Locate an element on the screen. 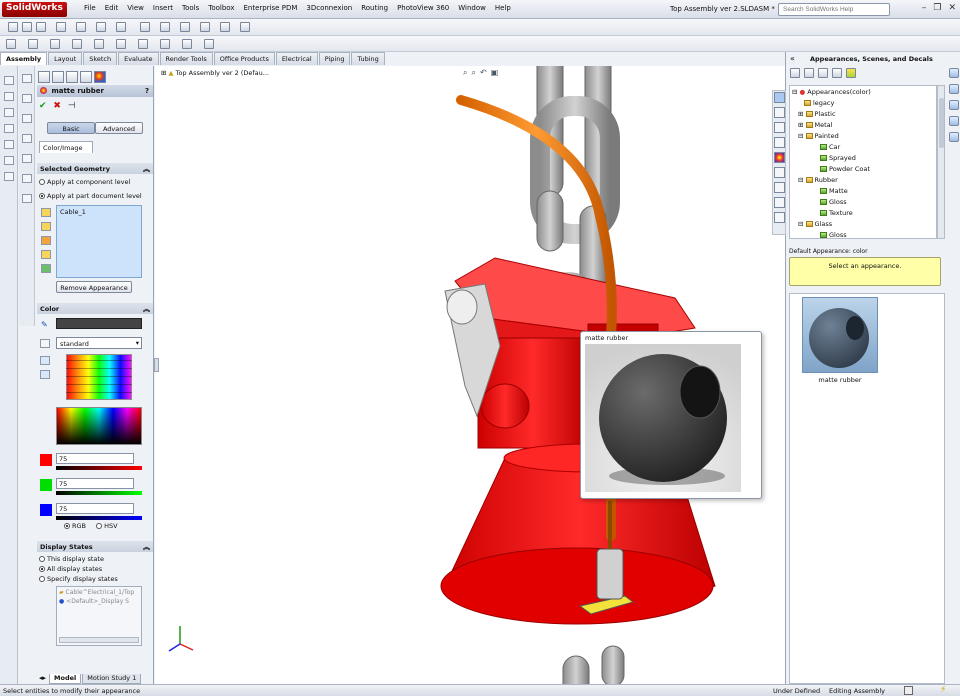  matte-rubber-thumbnail is located at coordinates (840, 335).